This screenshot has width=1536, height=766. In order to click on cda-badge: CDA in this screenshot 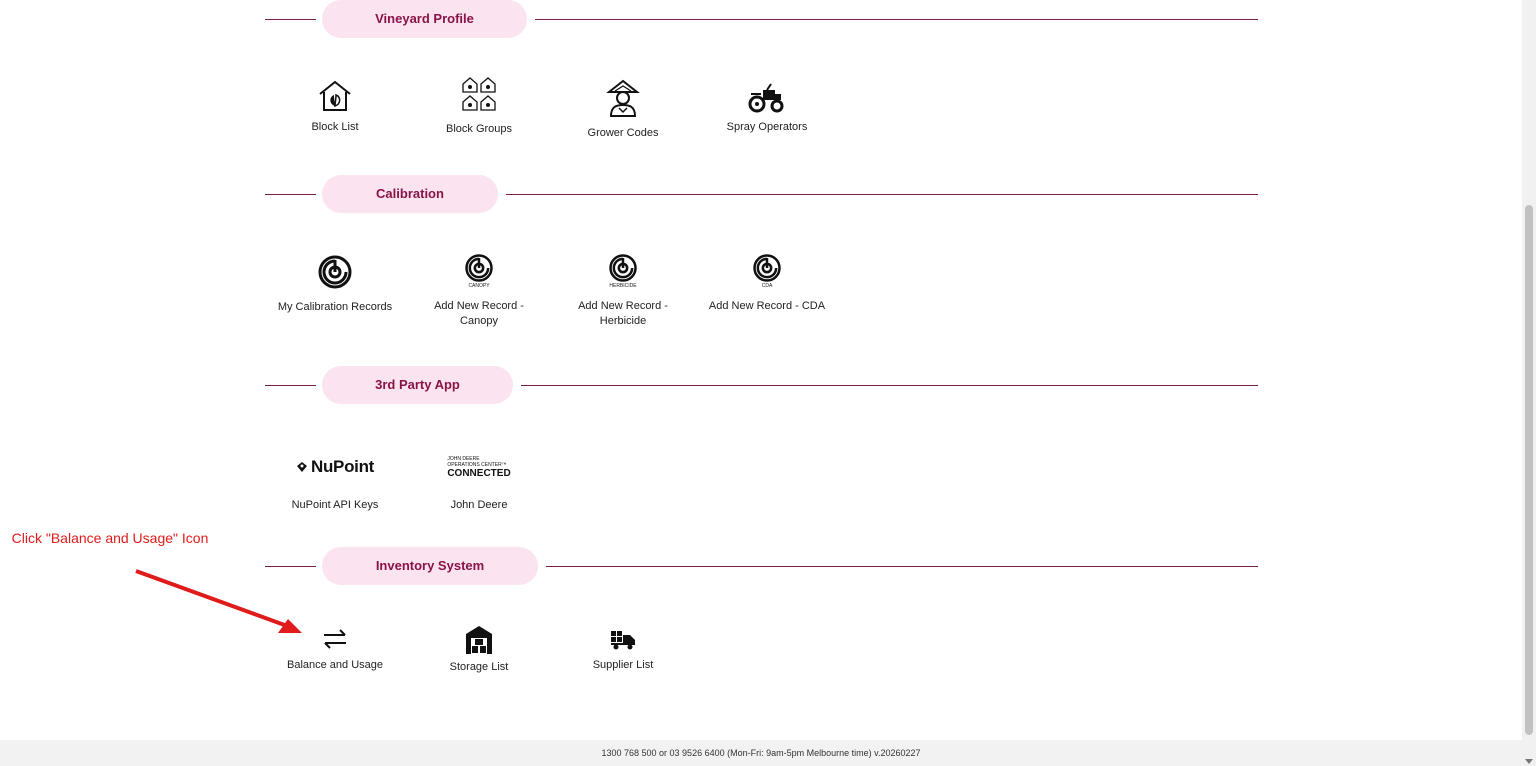, I will do `click(767, 286)`.